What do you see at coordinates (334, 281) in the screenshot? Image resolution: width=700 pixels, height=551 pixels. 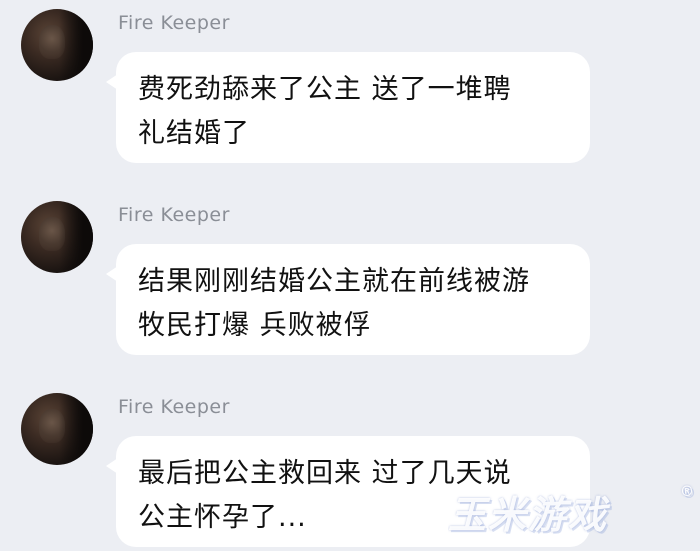 I see `message-line: 结果刚刚结婚公主就在前线被游` at bounding box center [334, 281].